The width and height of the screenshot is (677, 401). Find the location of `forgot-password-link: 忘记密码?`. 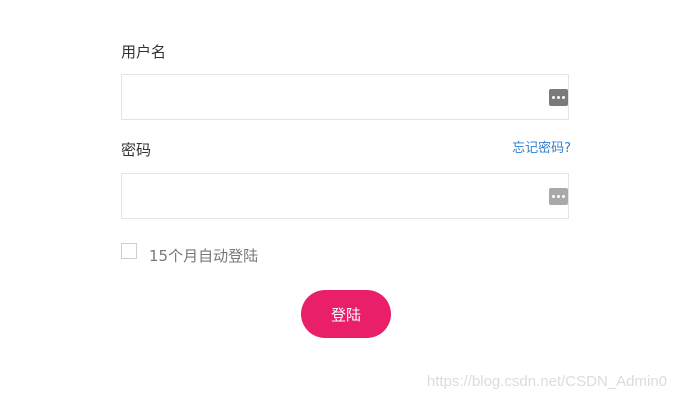

forgot-password-link: 忘记密码? is located at coordinates (541, 149).